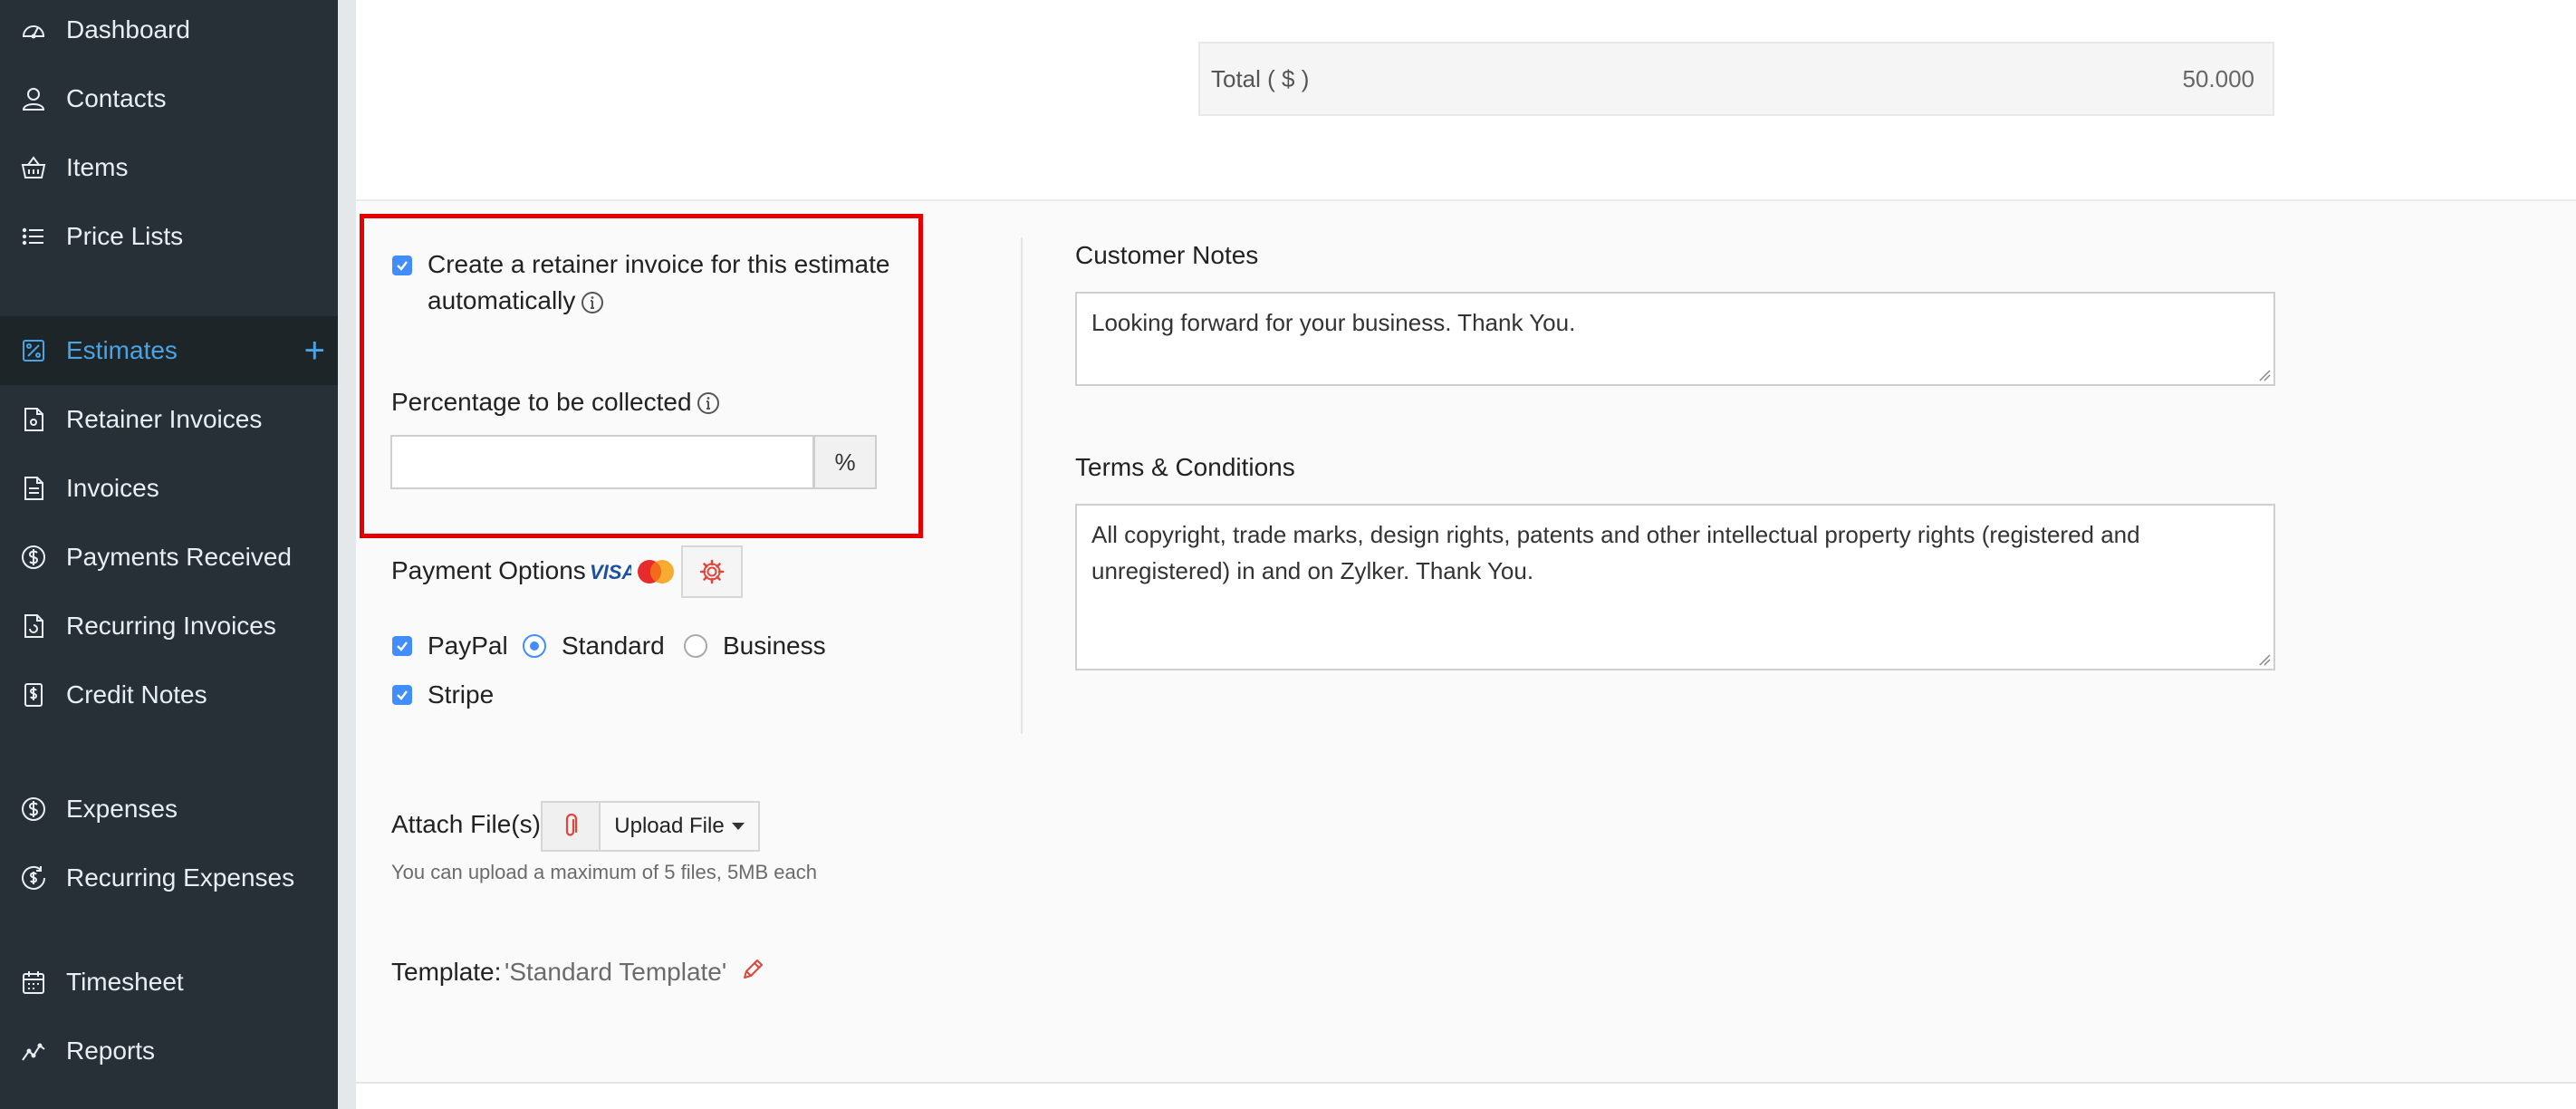 This screenshot has height=1109, width=2576. I want to click on sidebar-item-label: Reports, so click(111, 1051).